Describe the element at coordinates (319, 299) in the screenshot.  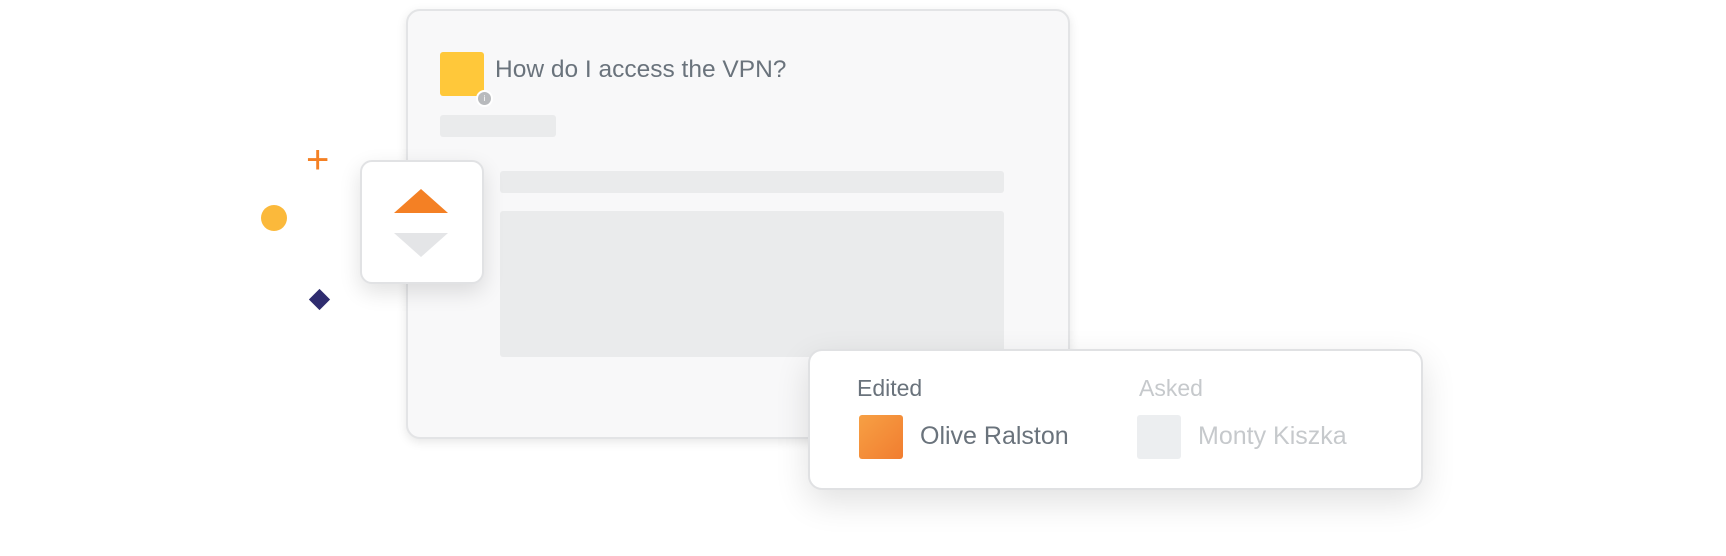
I see `diamond-decoration-icon` at that location.